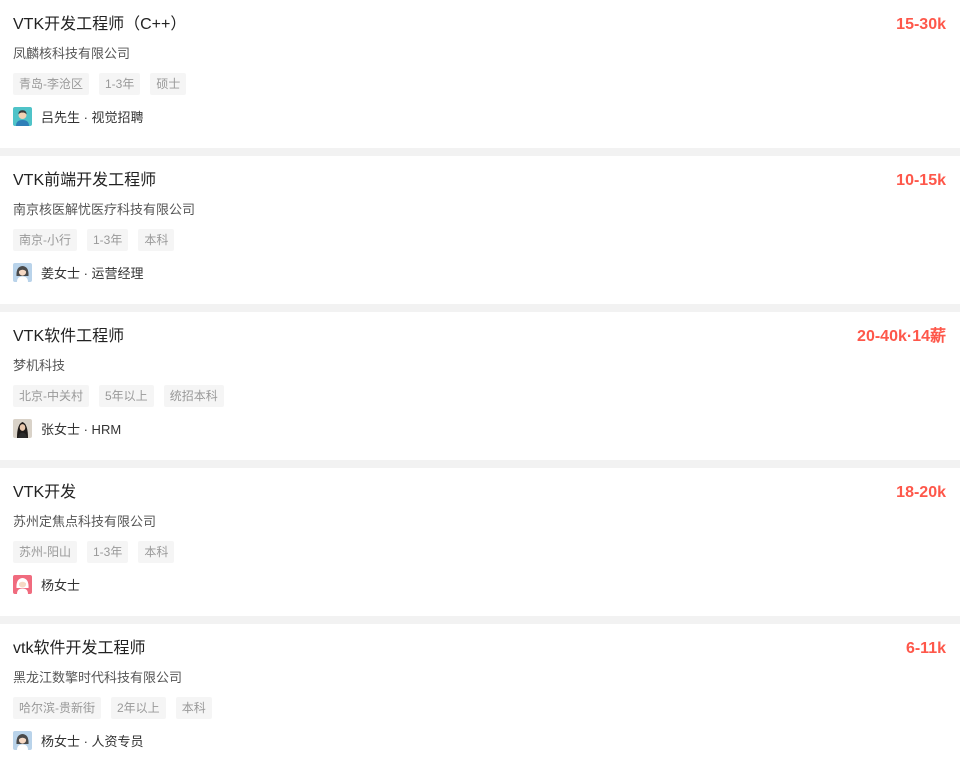  What do you see at coordinates (44, 493) in the screenshot?
I see `job-title: VTK开发` at bounding box center [44, 493].